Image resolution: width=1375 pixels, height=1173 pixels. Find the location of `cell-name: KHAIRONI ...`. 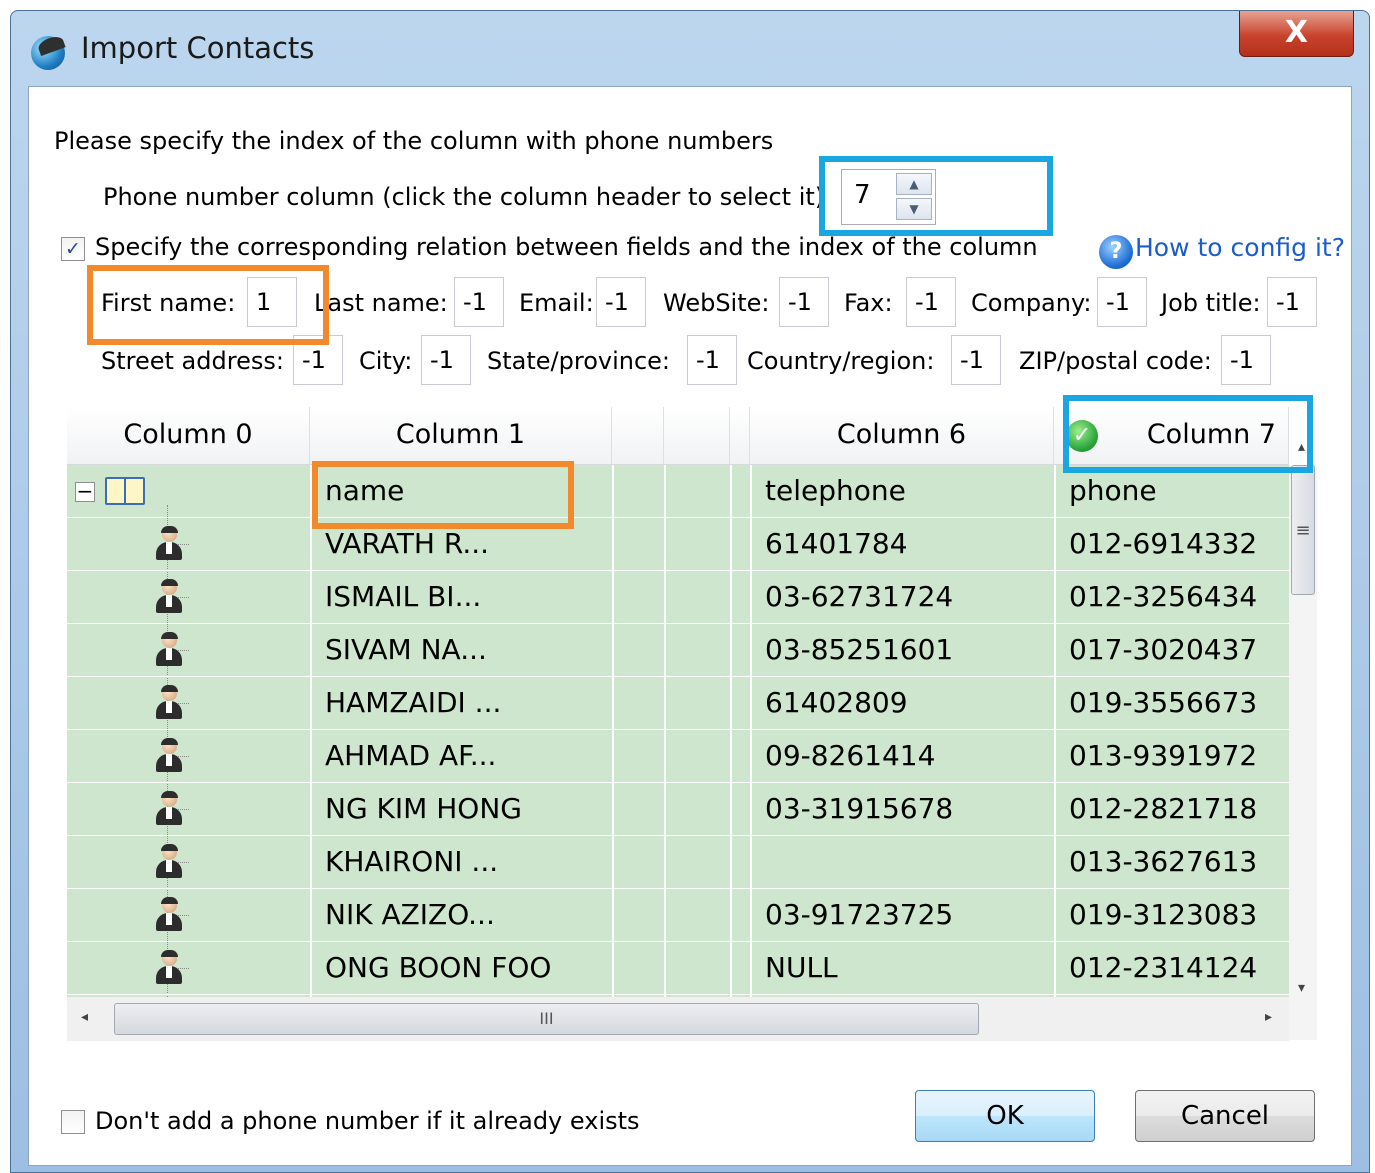

cell-name: KHAIRONI ... is located at coordinates (412, 861).